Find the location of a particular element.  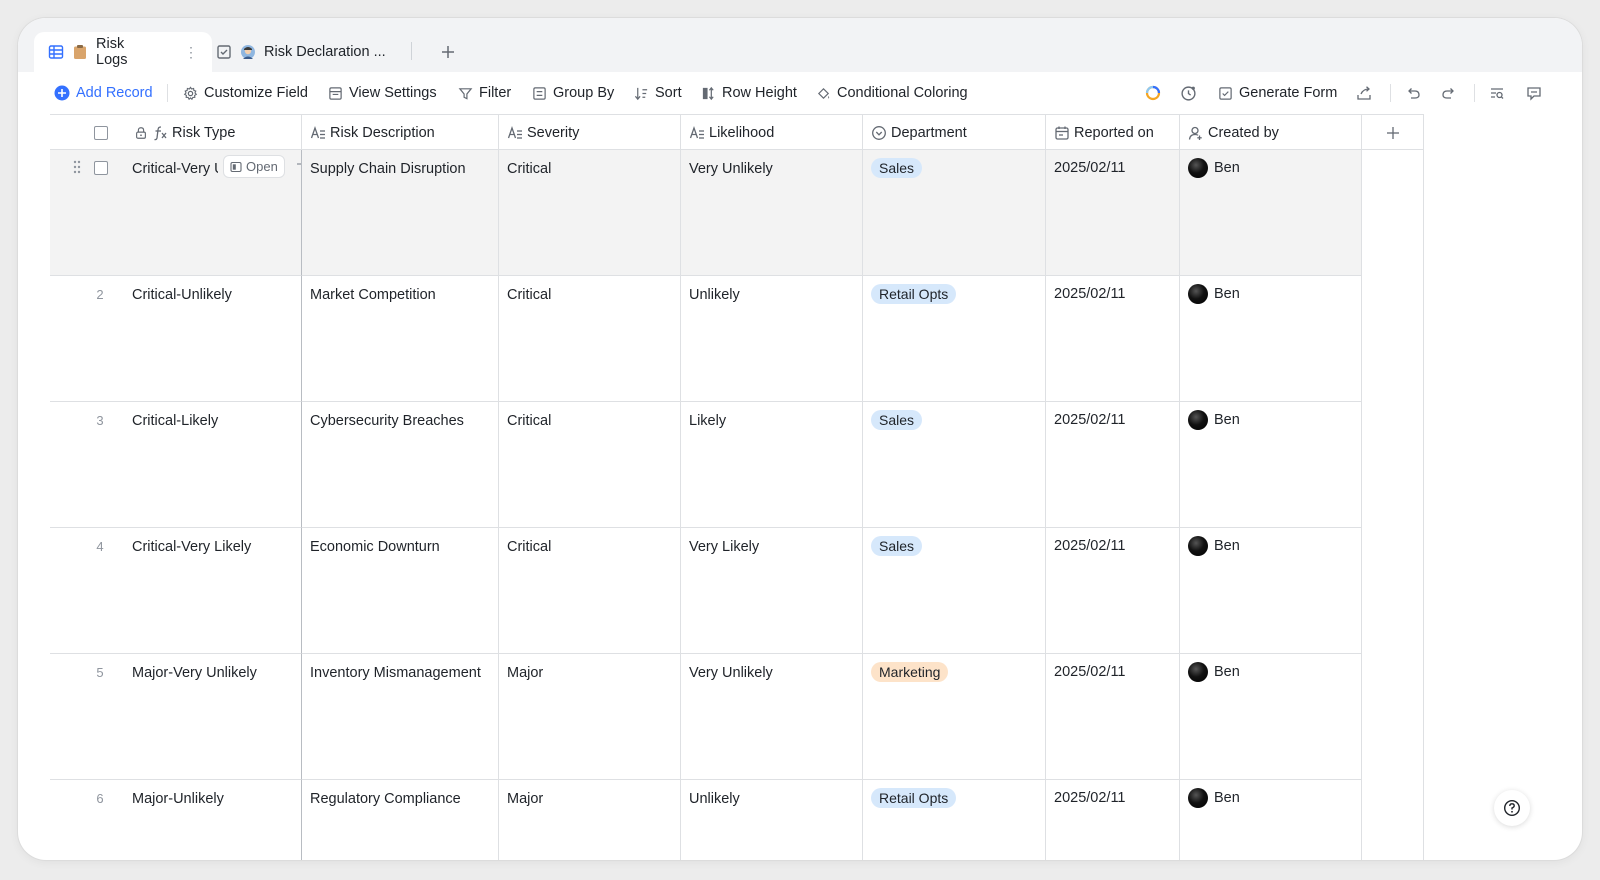

undo-button is located at coordinates (1413, 93).